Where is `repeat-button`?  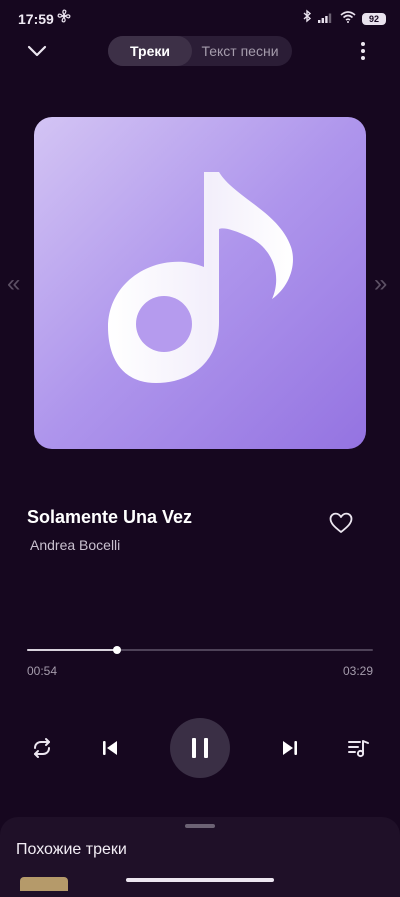 repeat-button is located at coordinates (42, 748).